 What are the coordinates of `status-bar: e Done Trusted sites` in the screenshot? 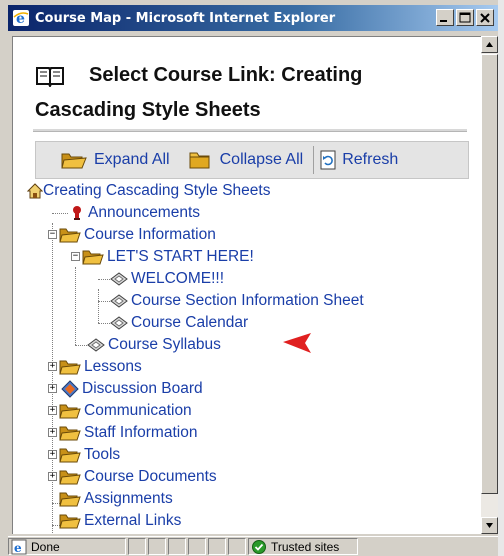 It's located at (253, 546).